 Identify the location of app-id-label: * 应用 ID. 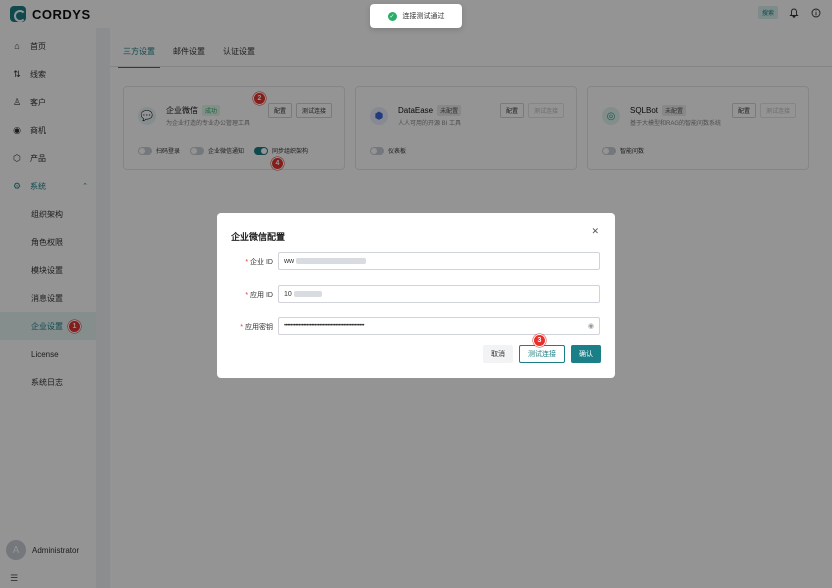
(259, 295).